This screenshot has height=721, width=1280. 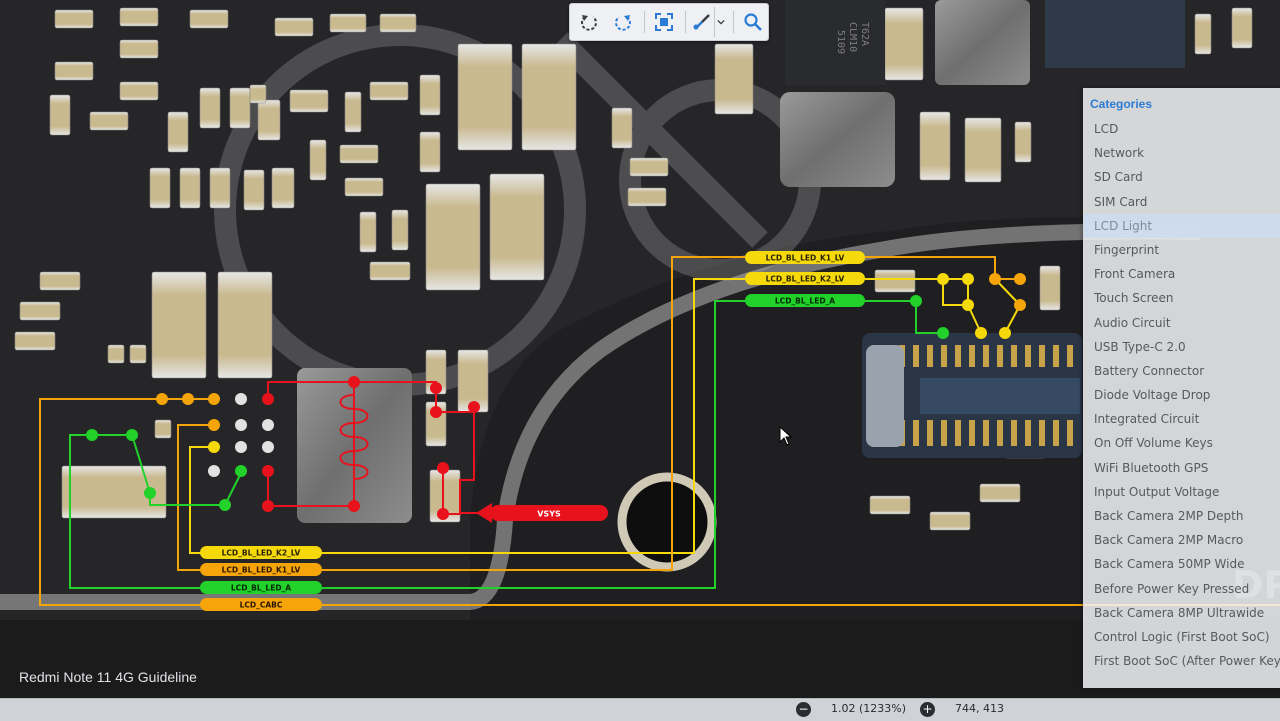 I want to click on vsys-label: VSYS, so click(x=549, y=514).